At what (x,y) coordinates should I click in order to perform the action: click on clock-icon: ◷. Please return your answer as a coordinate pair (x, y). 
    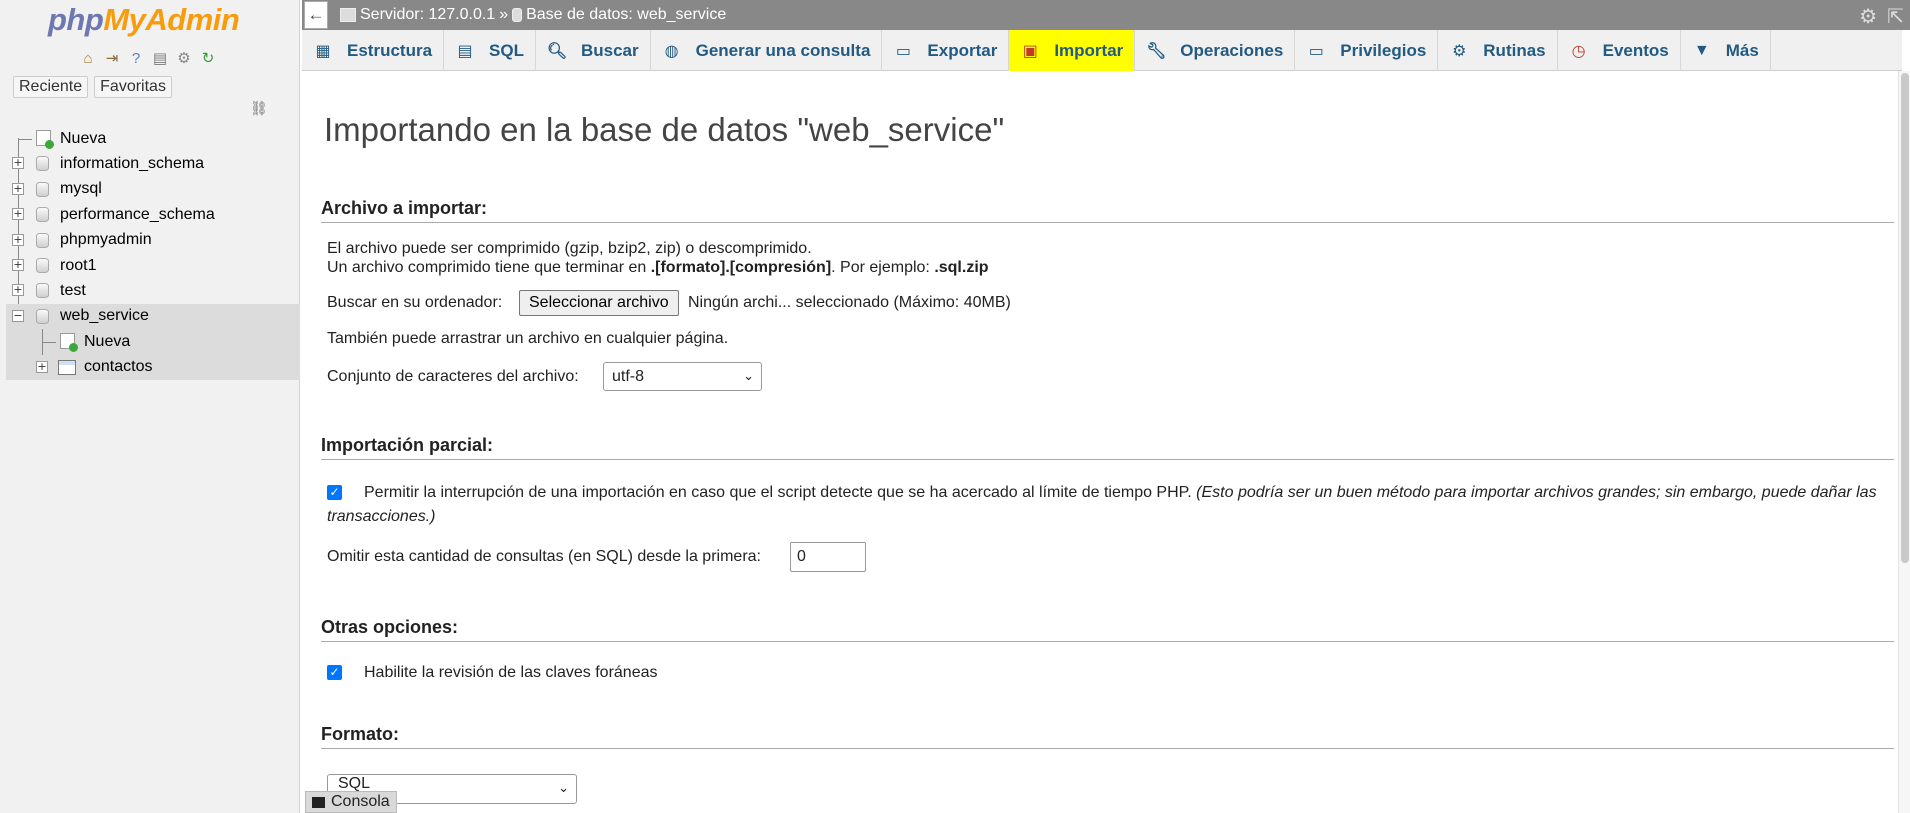
    Looking at the image, I should click on (1578, 51).